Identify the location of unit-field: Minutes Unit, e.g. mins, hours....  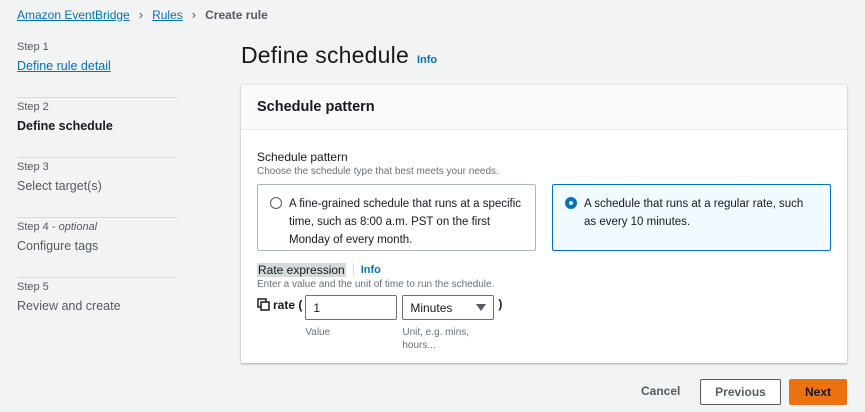
(446, 323).